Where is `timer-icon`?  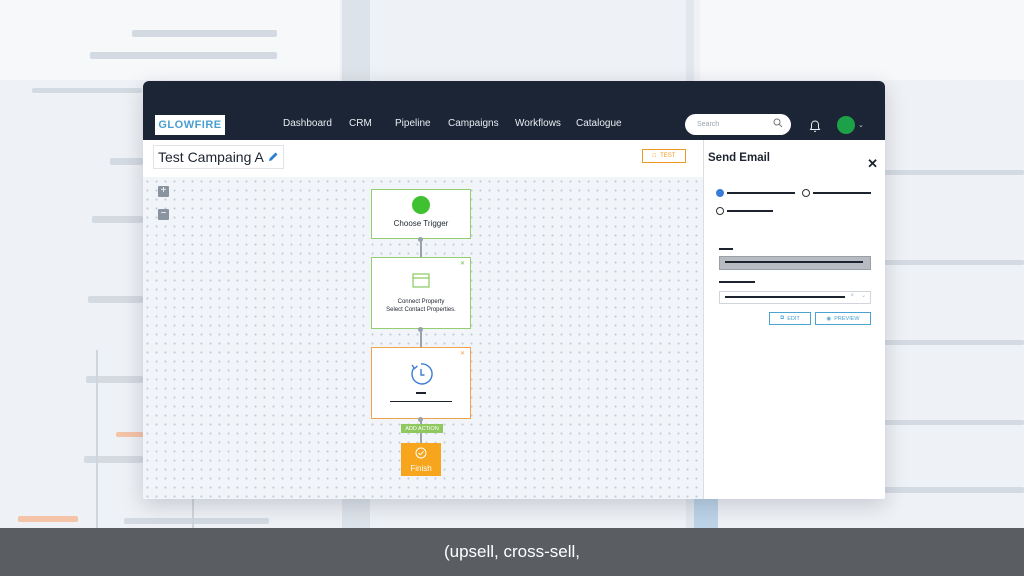
timer-icon is located at coordinates (422, 374).